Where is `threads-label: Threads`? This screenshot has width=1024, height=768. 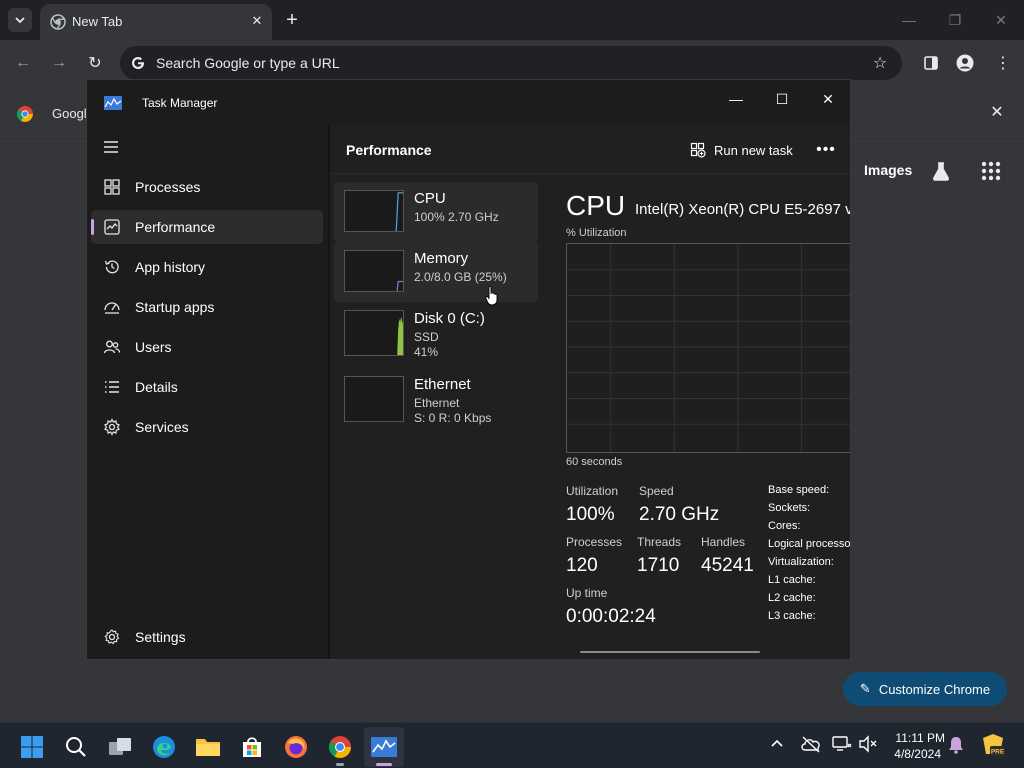 threads-label: Threads is located at coordinates (659, 542).